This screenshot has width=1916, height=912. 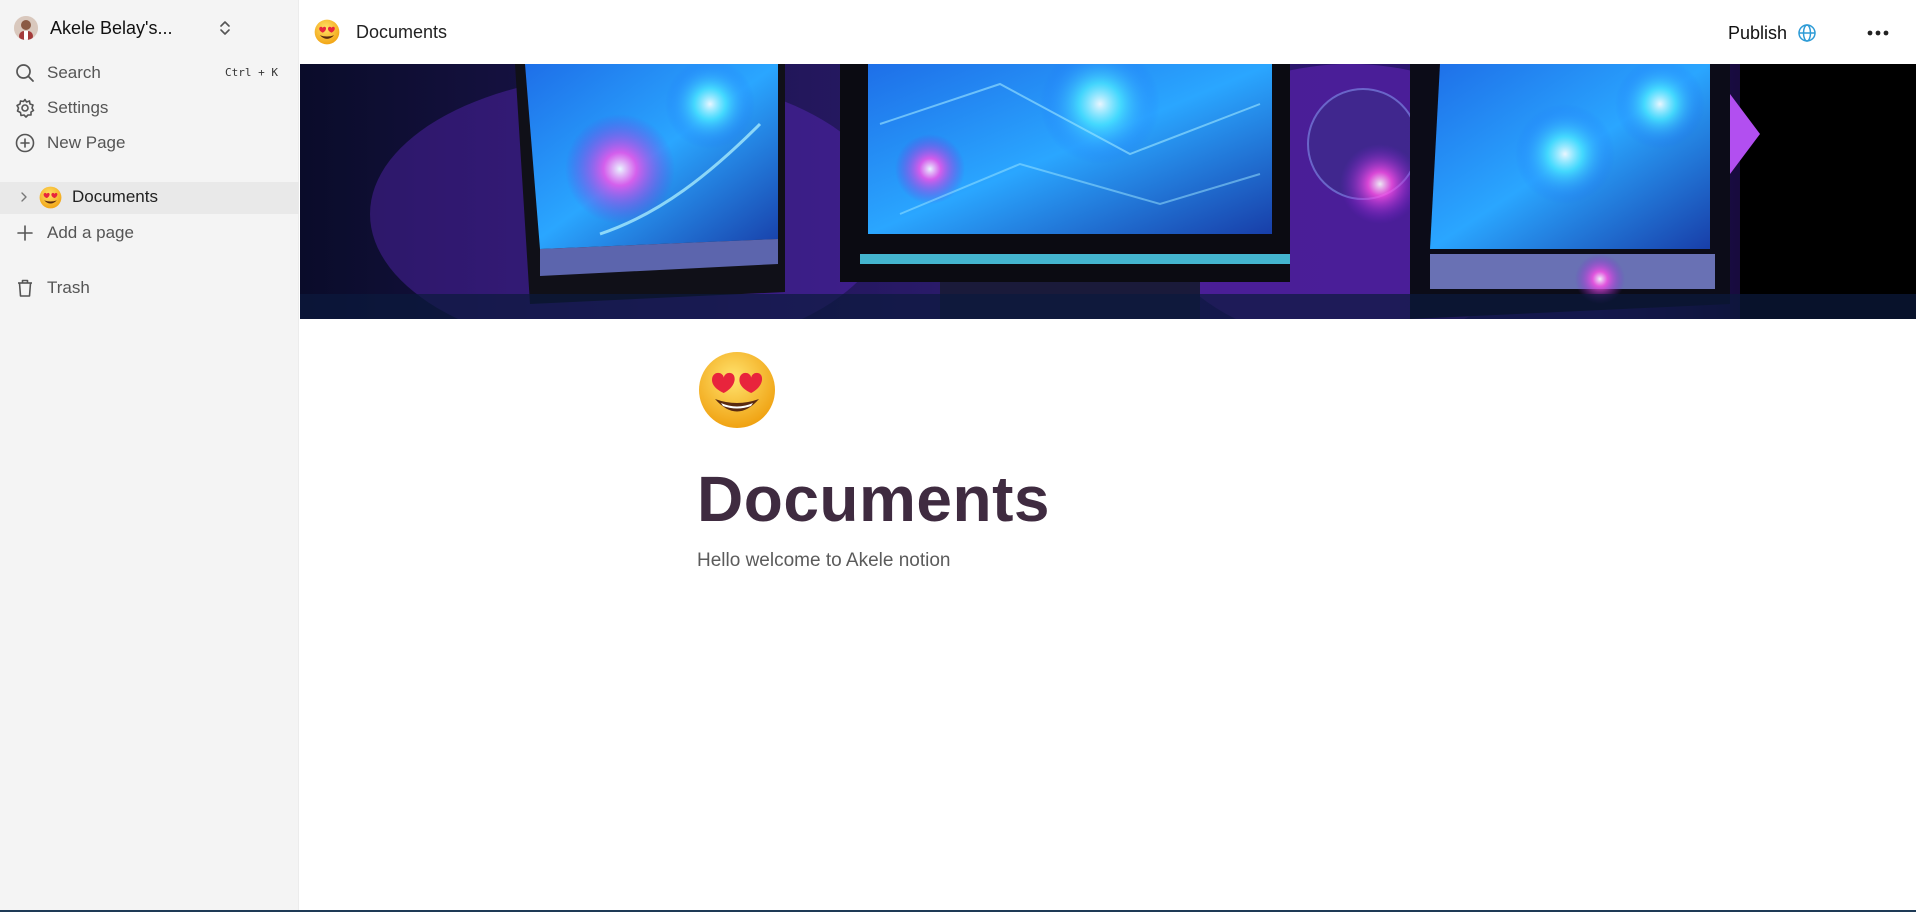 What do you see at coordinates (25, 233) in the screenshot?
I see `plus-icon` at bounding box center [25, 233].